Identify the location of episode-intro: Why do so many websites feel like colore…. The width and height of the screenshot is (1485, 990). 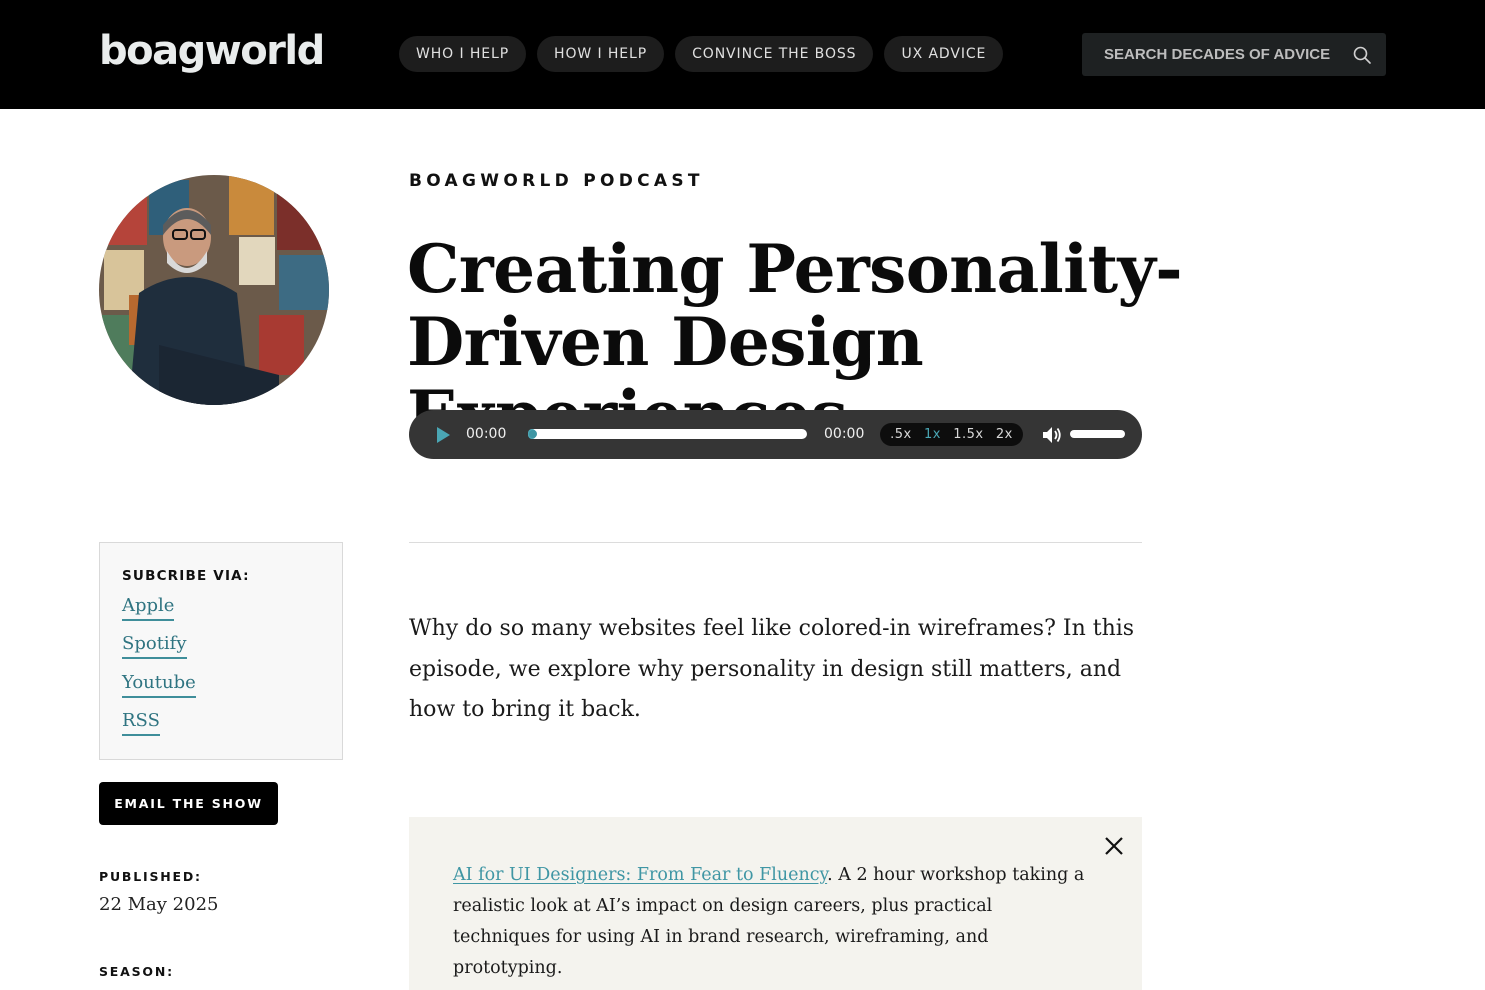
(772, 669).